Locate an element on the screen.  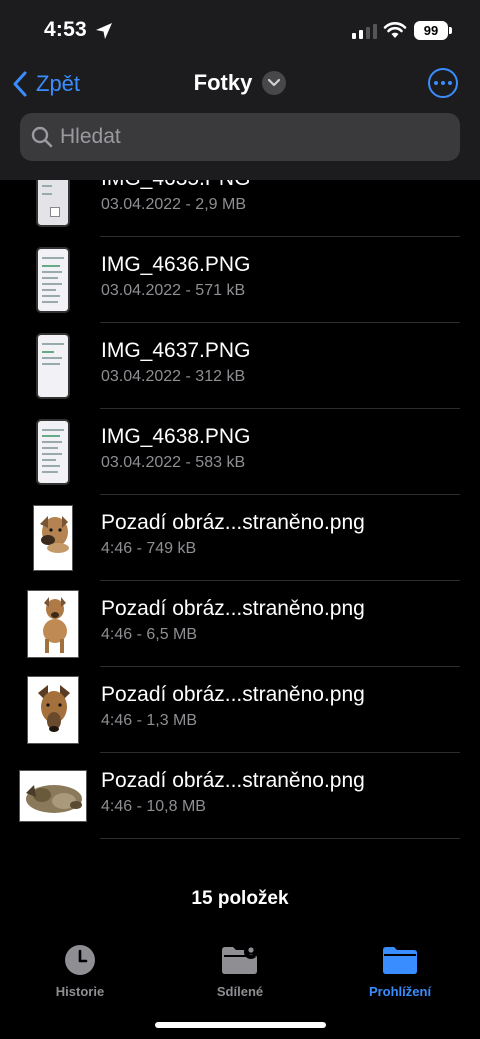
tab-label: Historie is located at coordinates (80, 991).